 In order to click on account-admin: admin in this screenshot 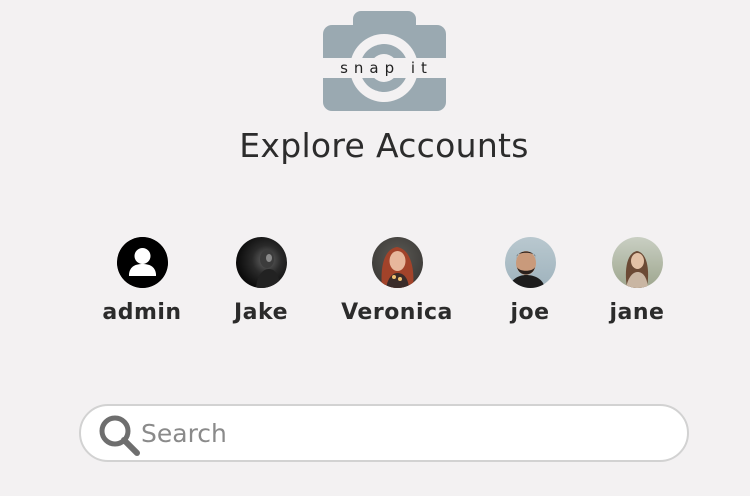, I will do `click(142, 282)`.